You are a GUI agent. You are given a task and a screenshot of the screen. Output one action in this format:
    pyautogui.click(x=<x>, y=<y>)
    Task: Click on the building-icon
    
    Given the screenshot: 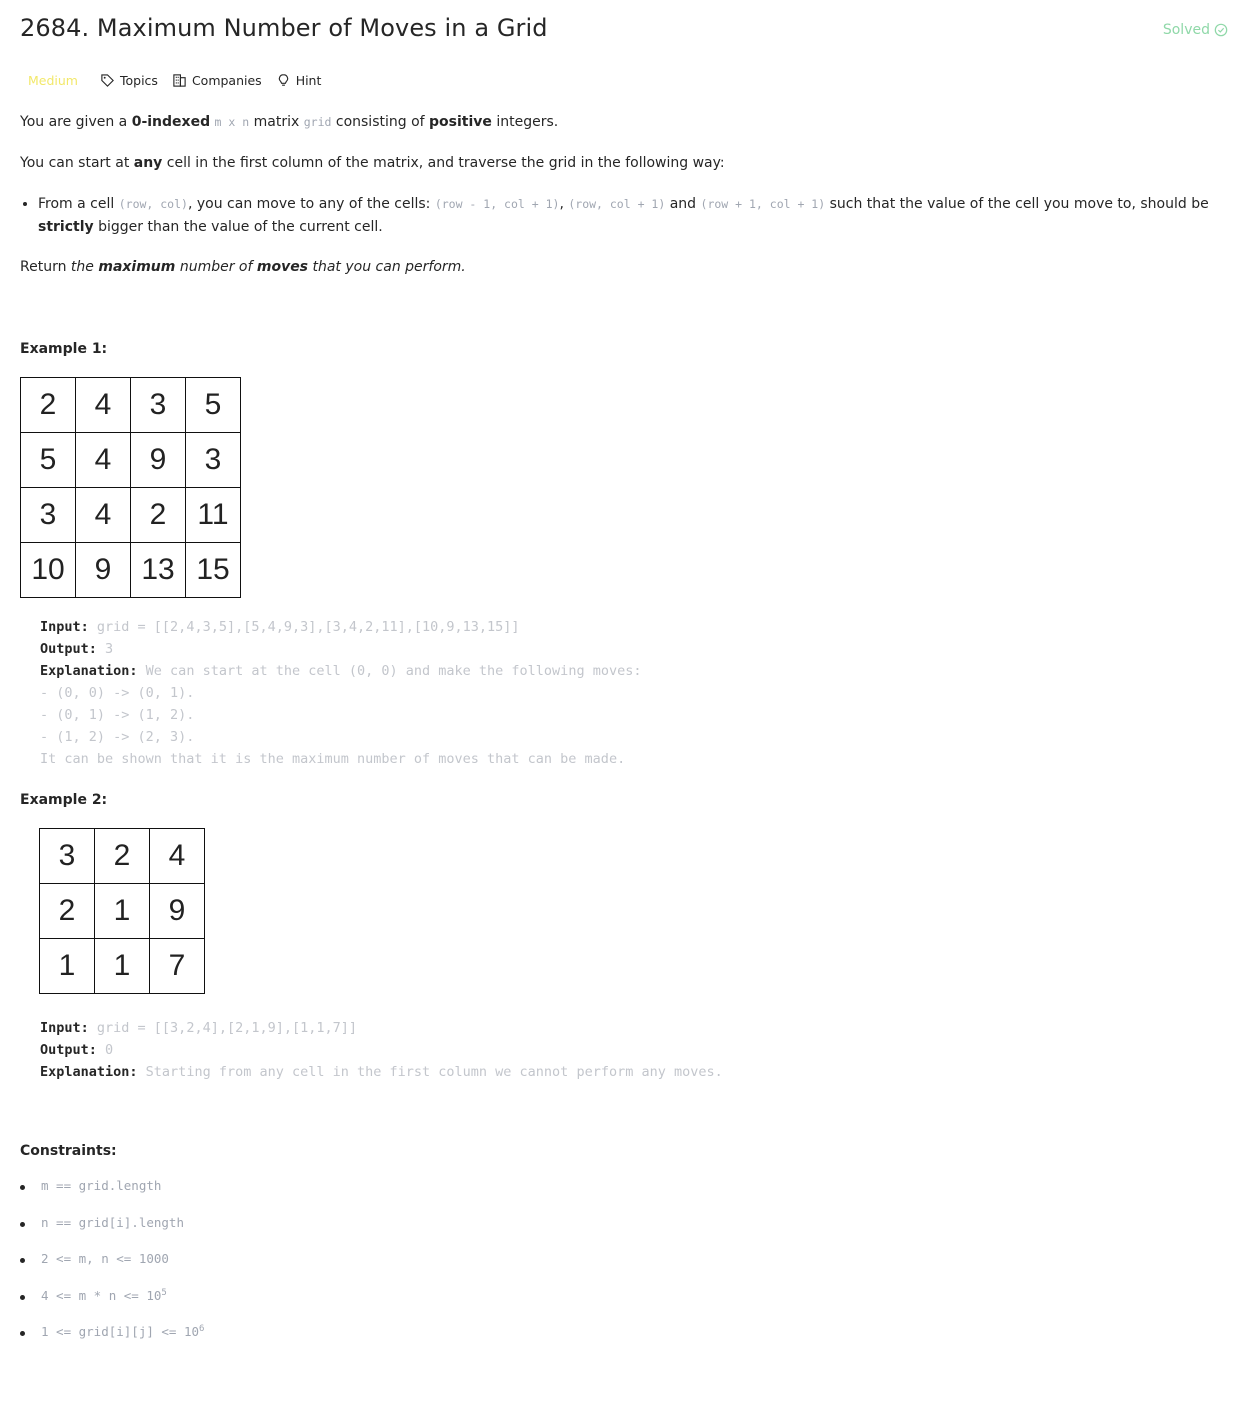 What is the action you would take?
    pyautogui.click(x=179, y=80)
    